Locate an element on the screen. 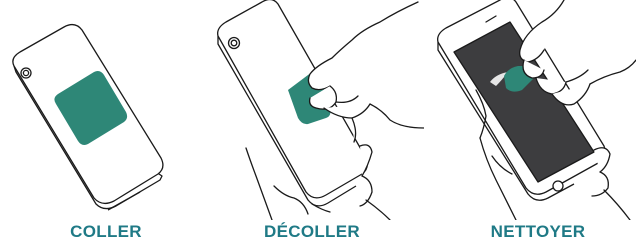  step-coller-label: COLLER is located at coordinates (106, 231).